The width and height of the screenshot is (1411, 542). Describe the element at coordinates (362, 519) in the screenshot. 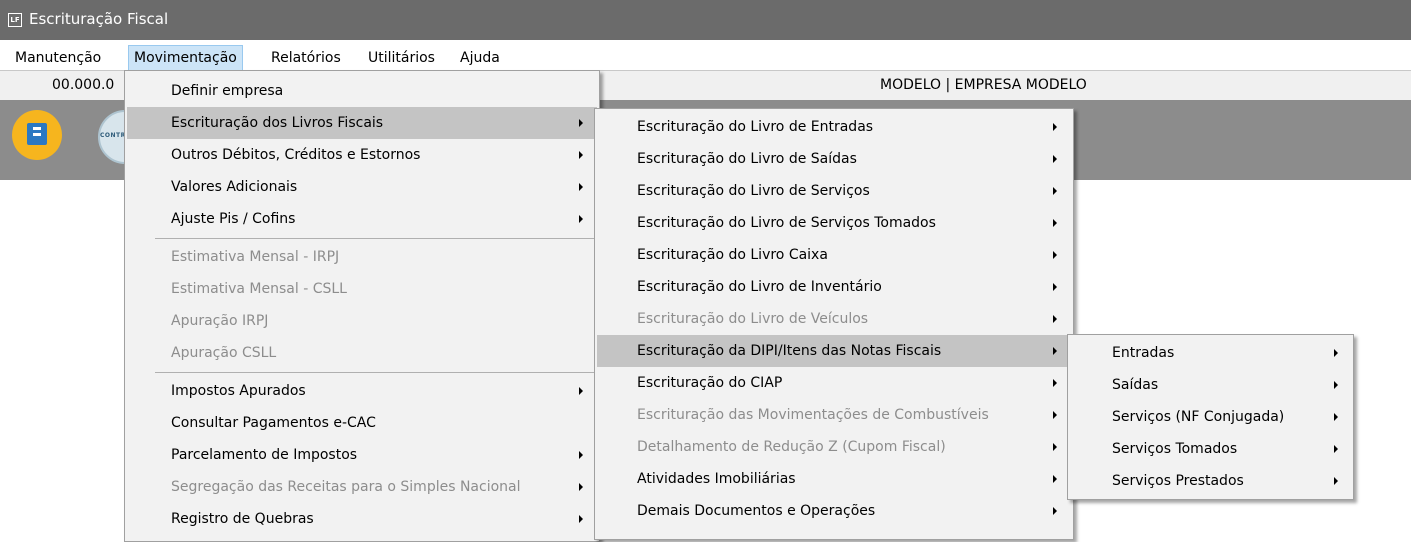

I see `menu-item-registro-quebras: Registro de Quebras` at that location.